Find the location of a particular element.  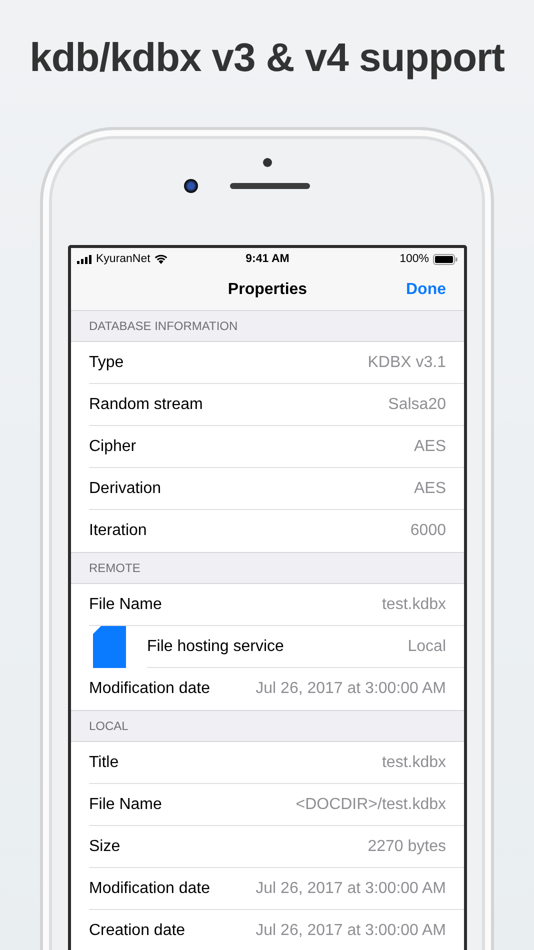

speaker-icon is located at coordinates (270, 186).